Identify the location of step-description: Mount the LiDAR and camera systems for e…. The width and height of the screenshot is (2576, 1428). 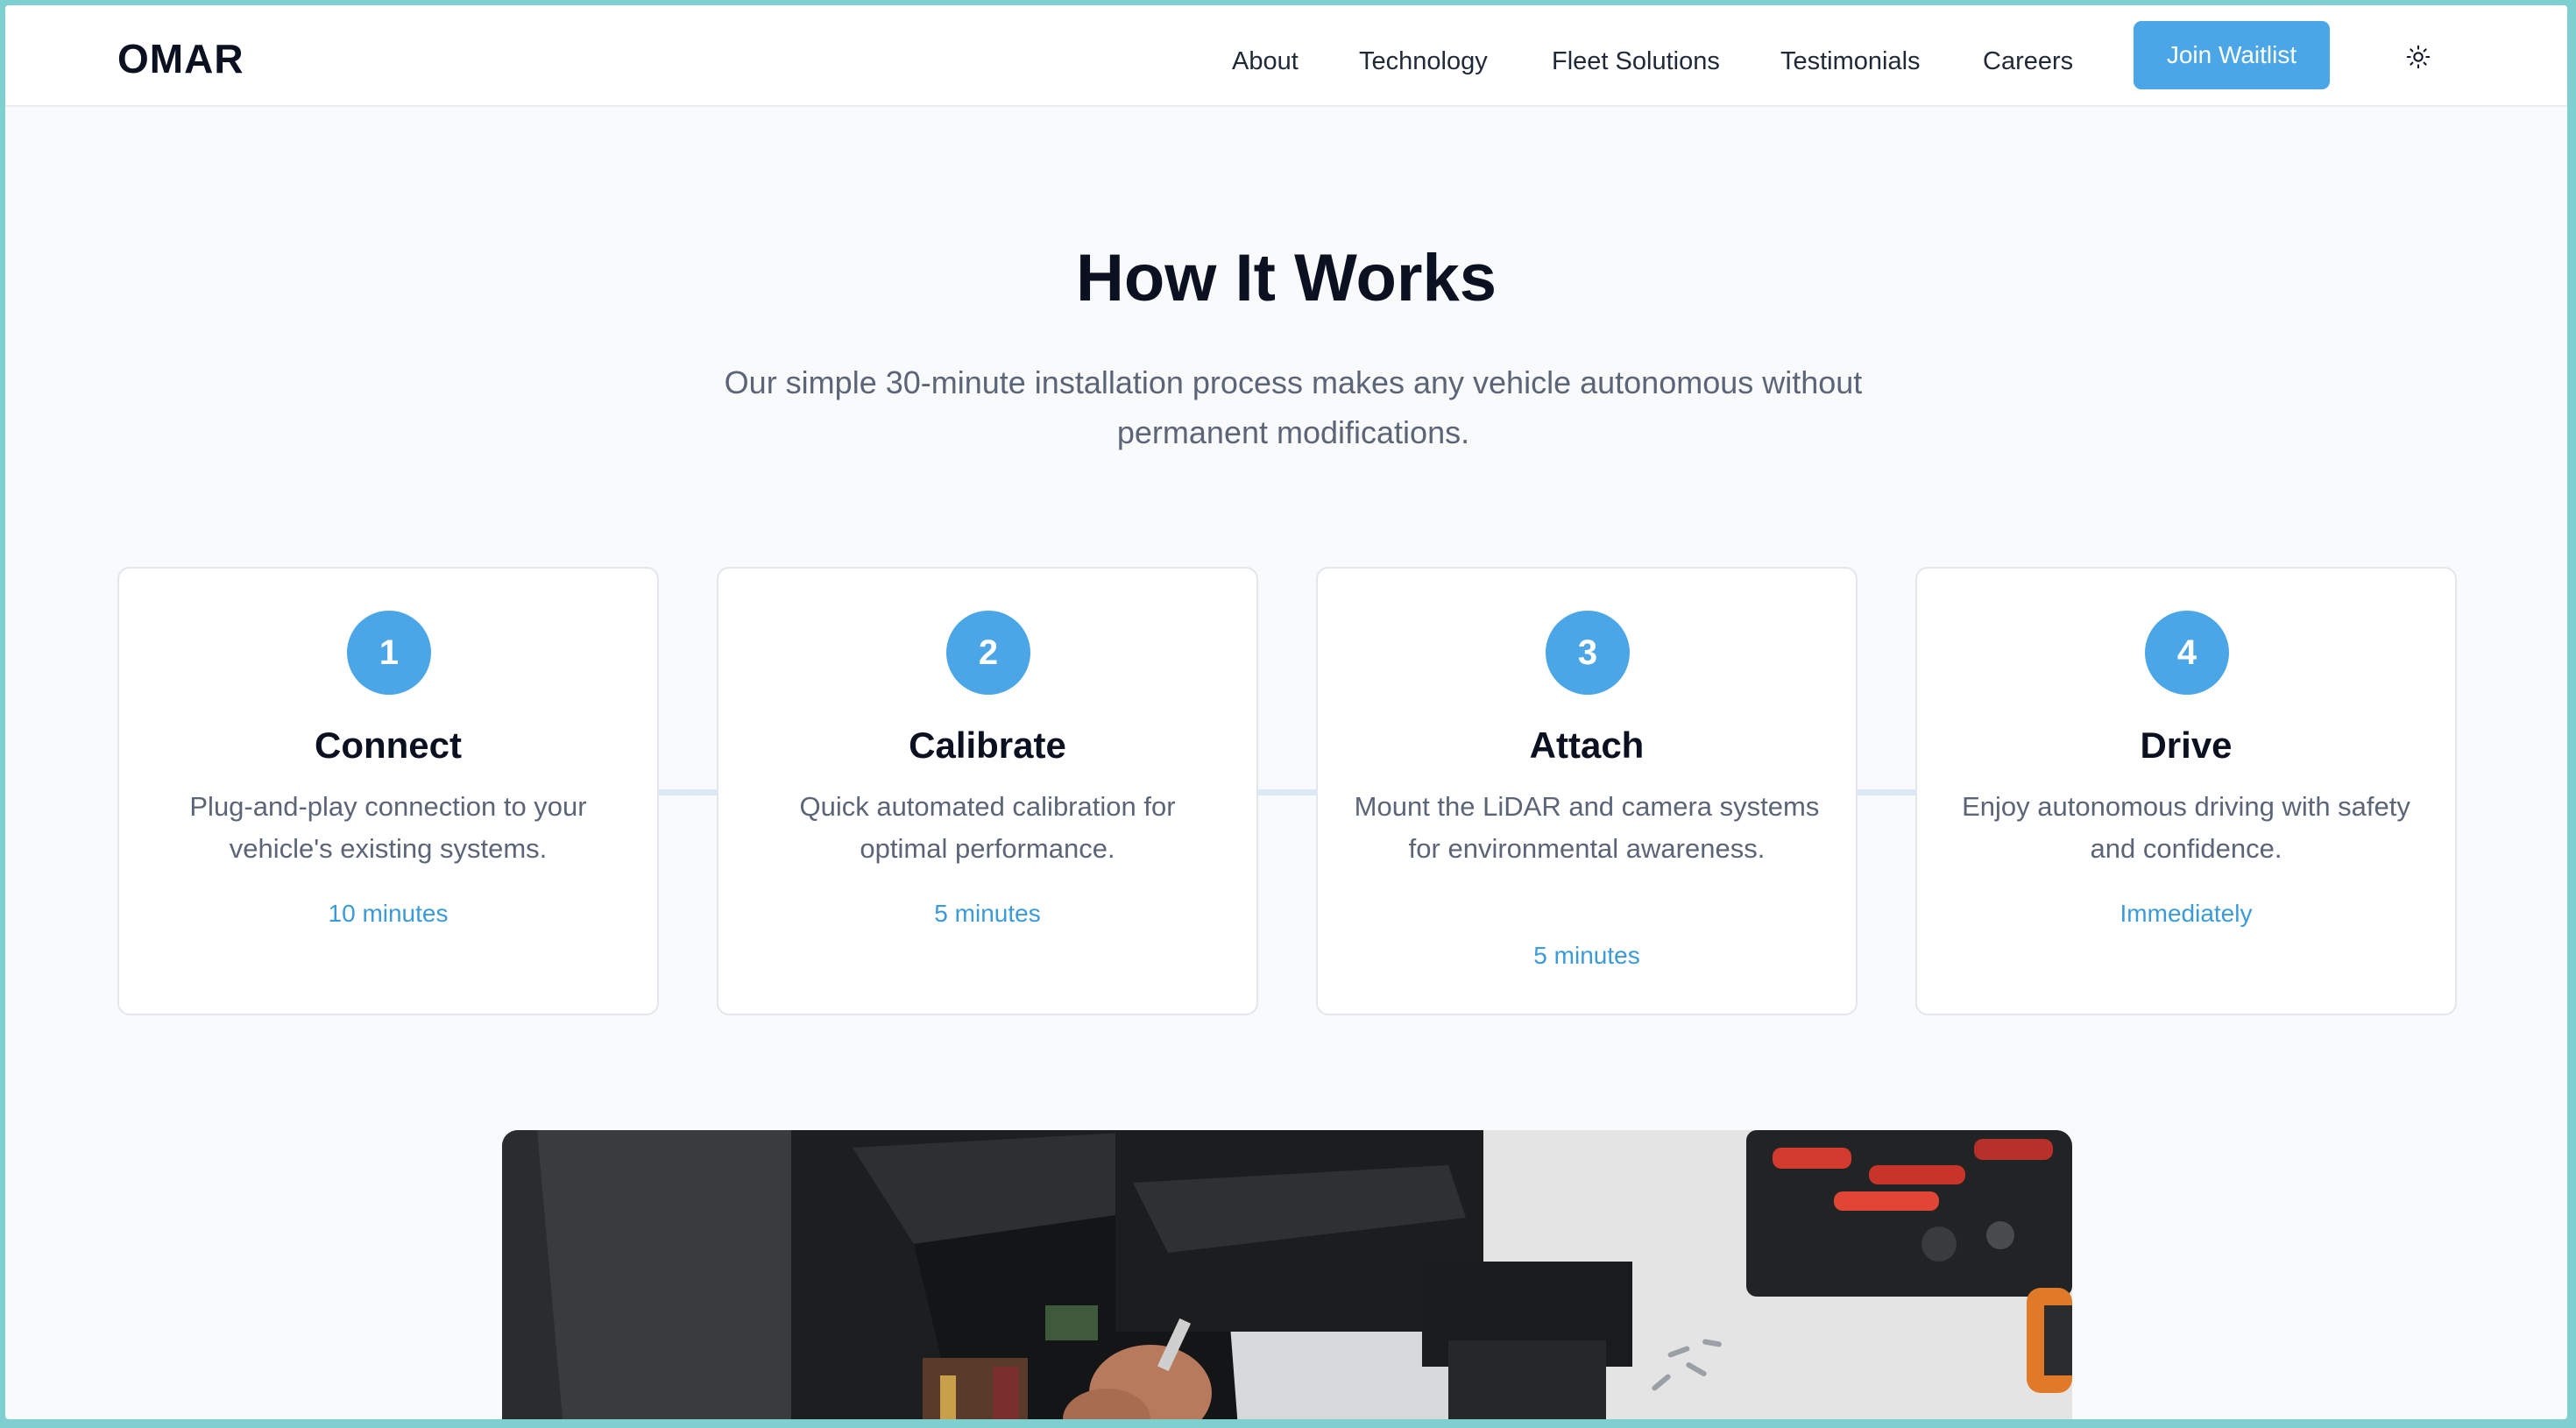
(1587, 827).